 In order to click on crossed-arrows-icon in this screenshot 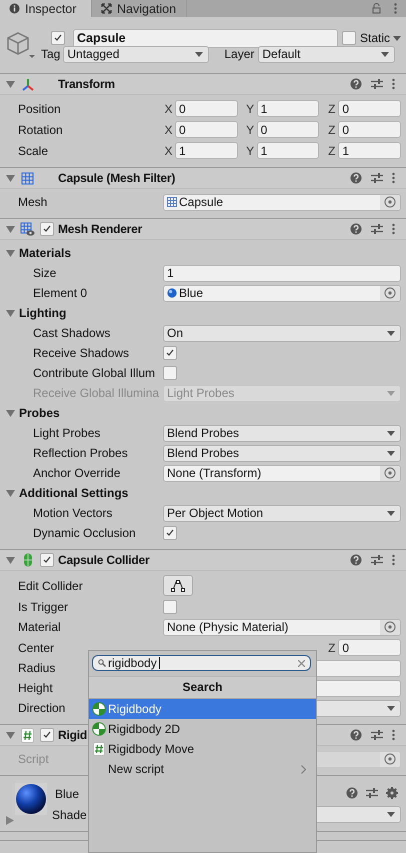, I will do `click(106, 8)`.